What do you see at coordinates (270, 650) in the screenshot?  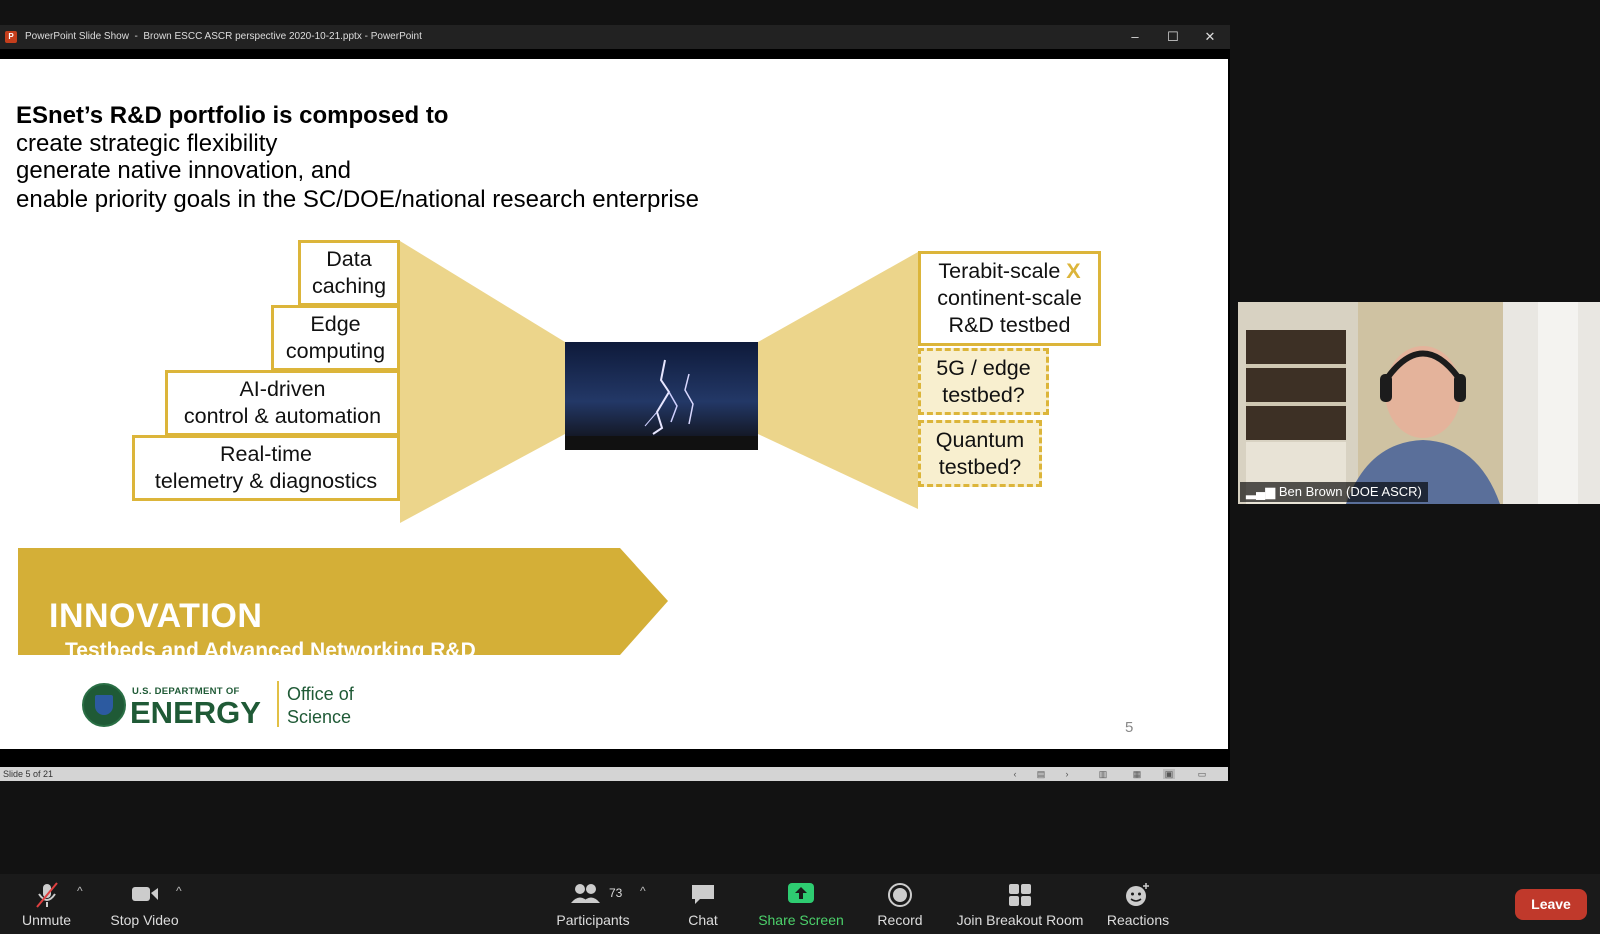 I see `banner-subtitle: Testbeds and Advanced Networking R&D` at bounding box center [270, 650].